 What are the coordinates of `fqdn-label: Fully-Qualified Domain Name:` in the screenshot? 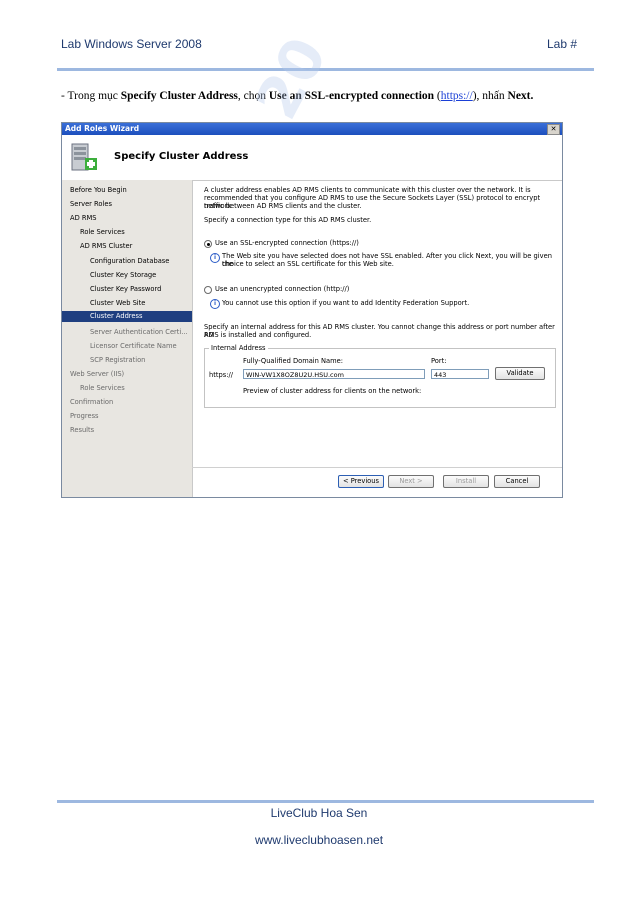 It's located at (293, 361).